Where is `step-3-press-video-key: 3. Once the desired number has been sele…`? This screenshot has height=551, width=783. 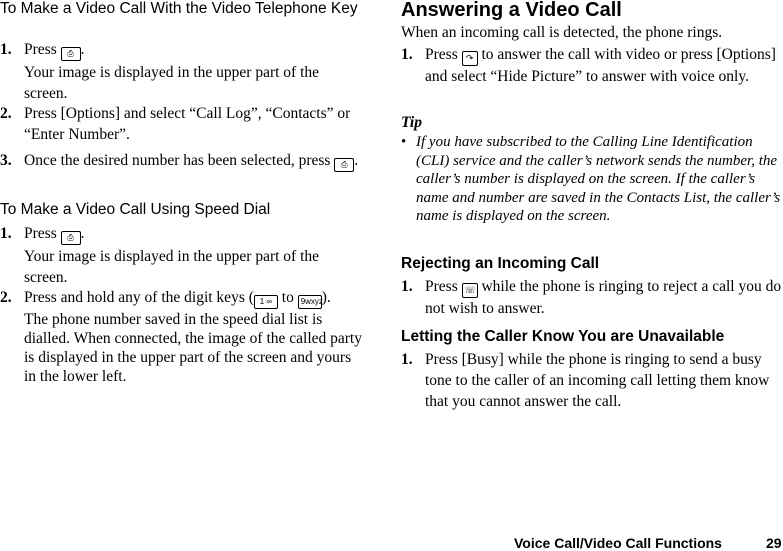 step-3-press-video-key: 3. Once the desired number has been sele… is located at coordinates (183, 161).